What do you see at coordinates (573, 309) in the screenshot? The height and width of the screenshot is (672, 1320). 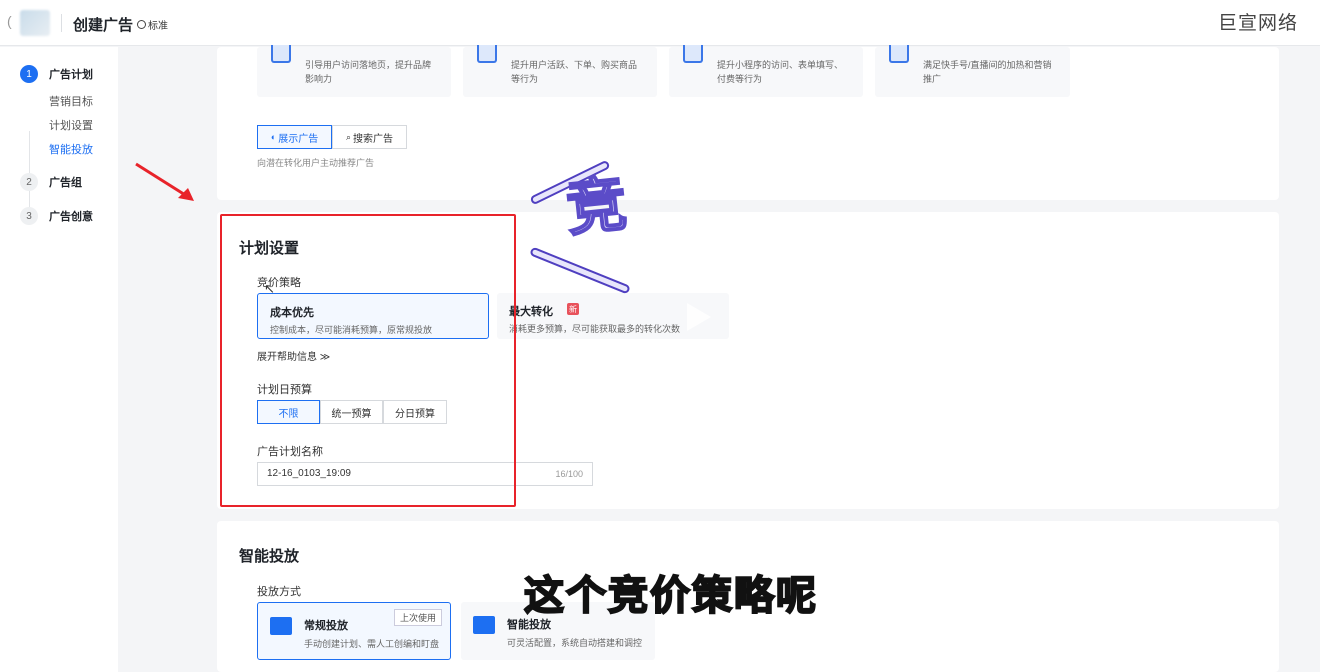 I see `new-badge: 新` at bounding box center [573, 309].